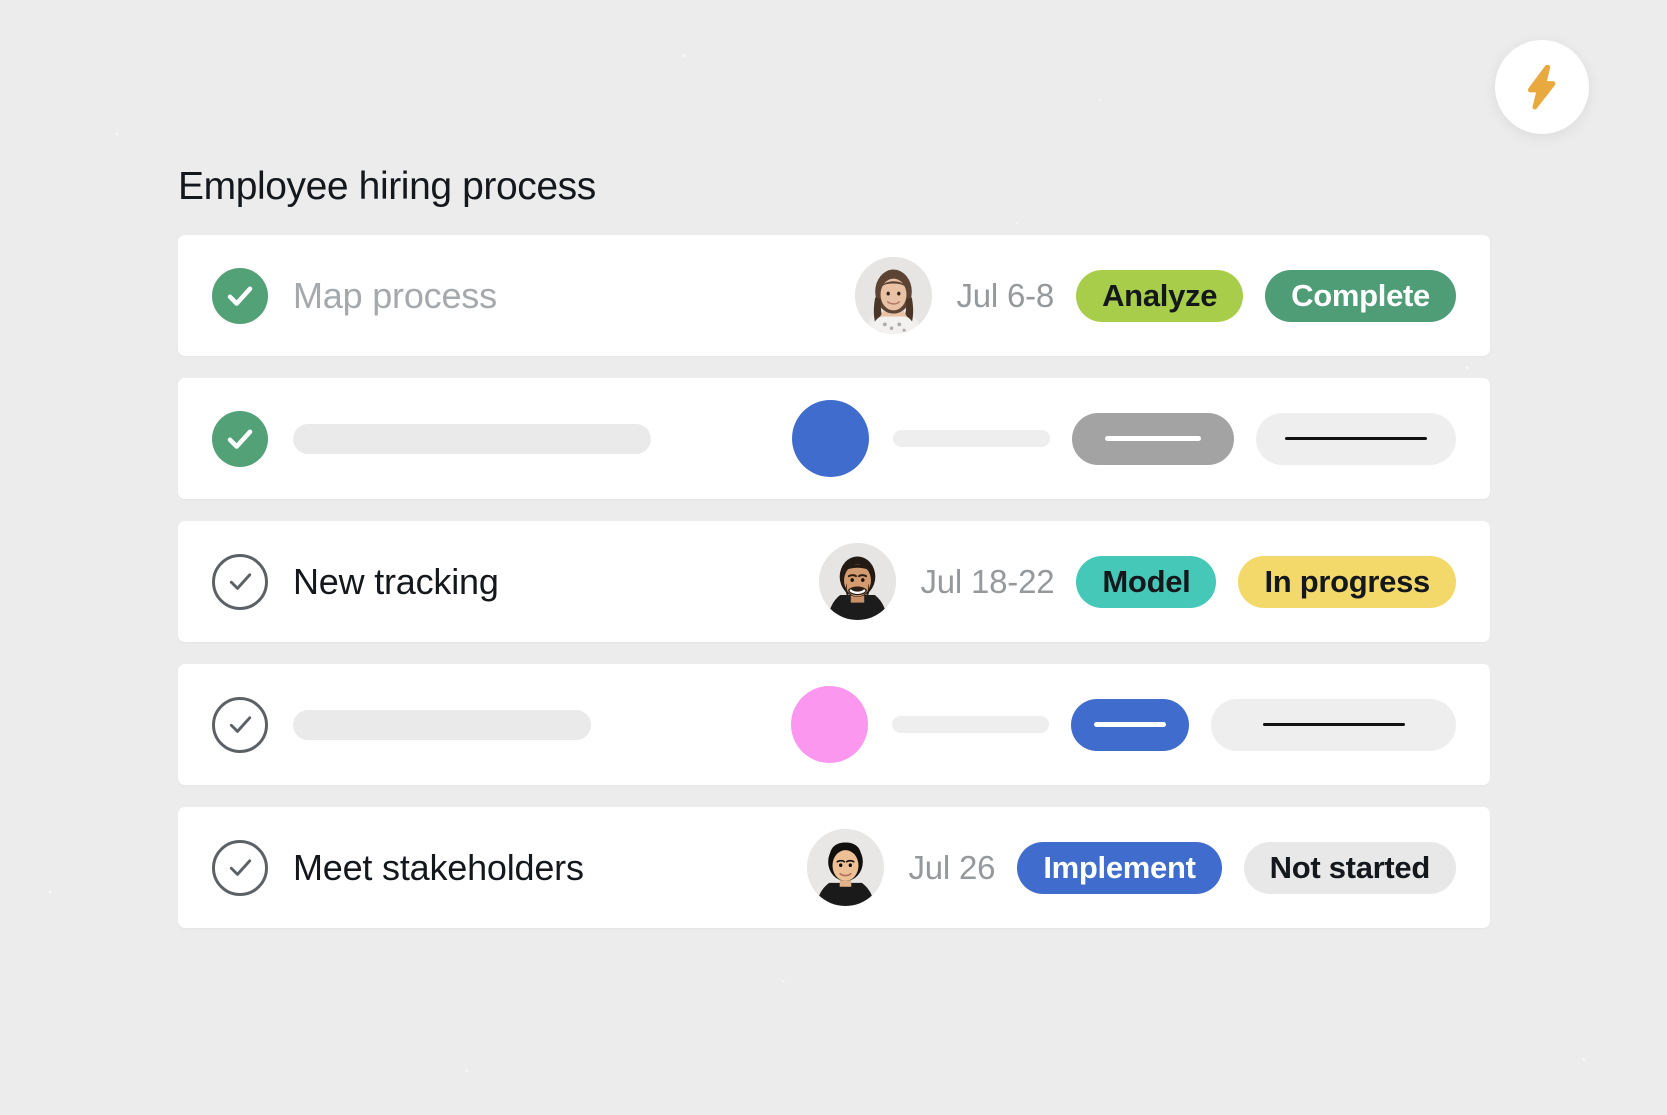 This screenshot has width=1667, height=1115. Describe the element at coordinates (858, 581) in the screenshot. I see `avatar-man-dark-hair` at that location.